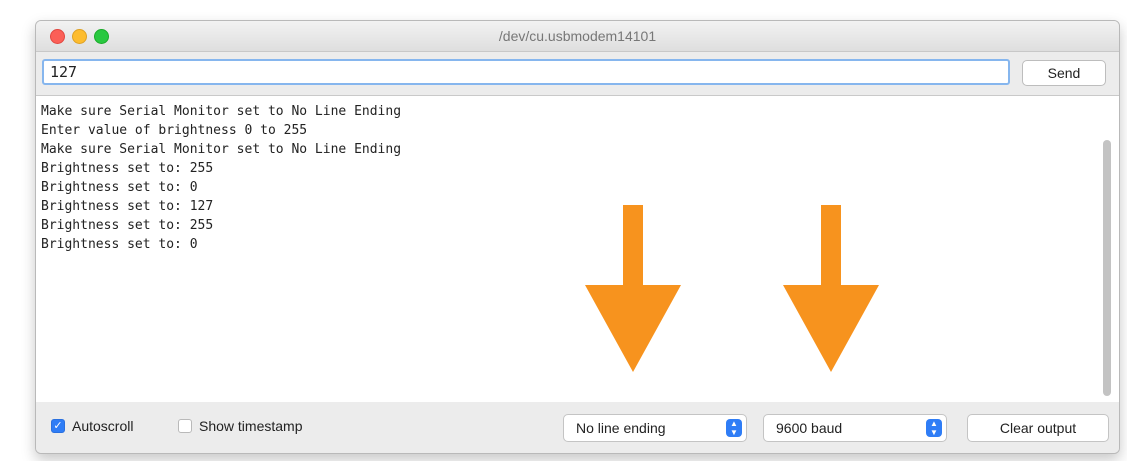  Describe the element at coordinates (251, 426) in the screenshot. I see `show-timestamp-label: Show timestamp` at that location.